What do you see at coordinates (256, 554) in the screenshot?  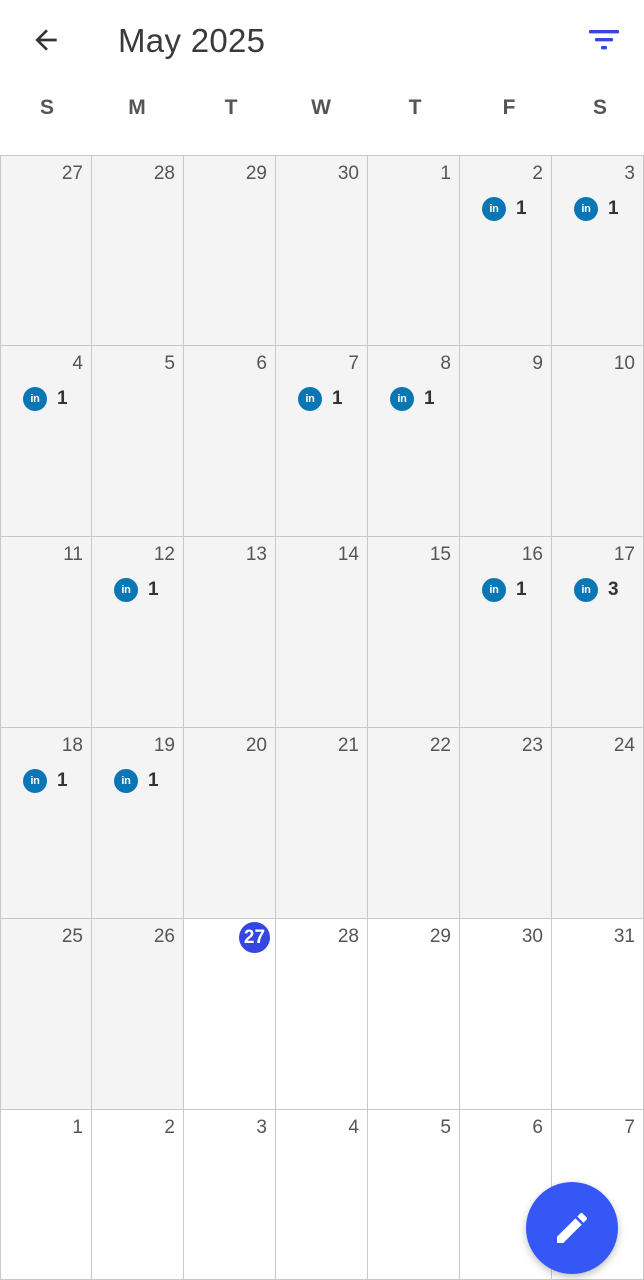 I see `day-number: 13` at bounding box center [256, 554].